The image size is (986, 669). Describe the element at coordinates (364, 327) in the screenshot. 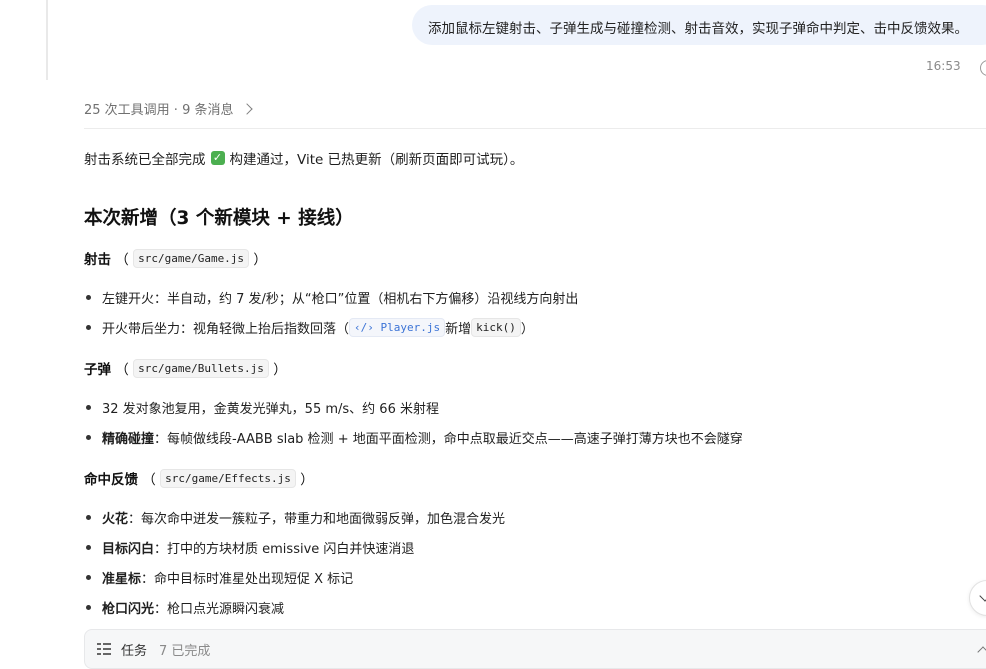

I see `code-icon: ‹/›` at that location.